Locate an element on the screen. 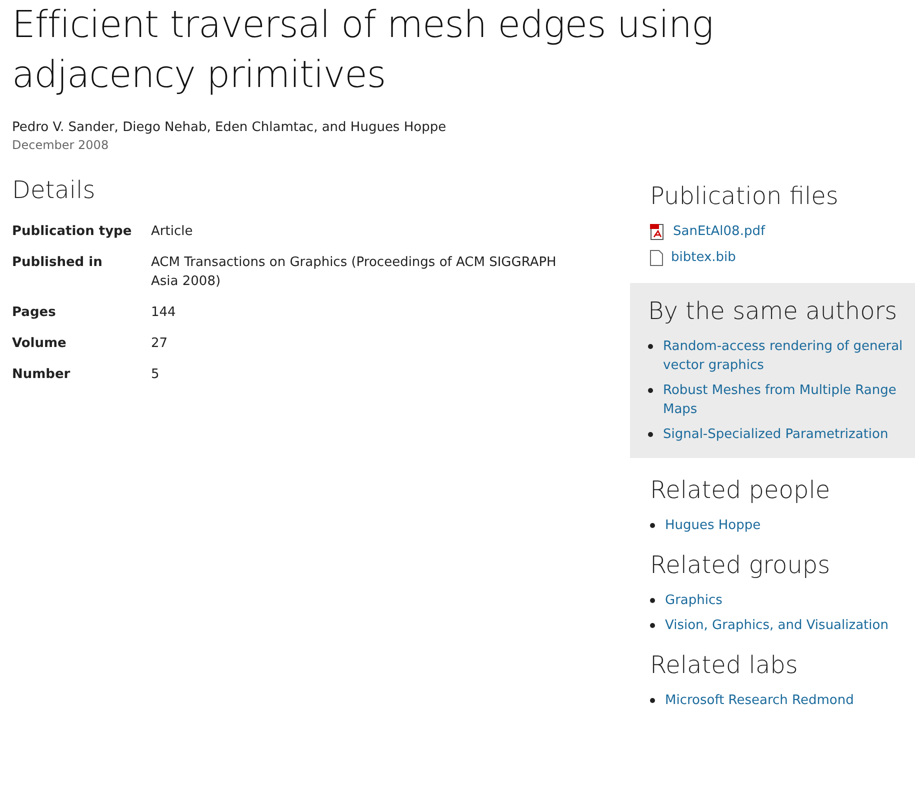 Image resolution: width=915 pixels, height=800 pixels. section-heading: By the same authors is located at coordinates (773, 311).